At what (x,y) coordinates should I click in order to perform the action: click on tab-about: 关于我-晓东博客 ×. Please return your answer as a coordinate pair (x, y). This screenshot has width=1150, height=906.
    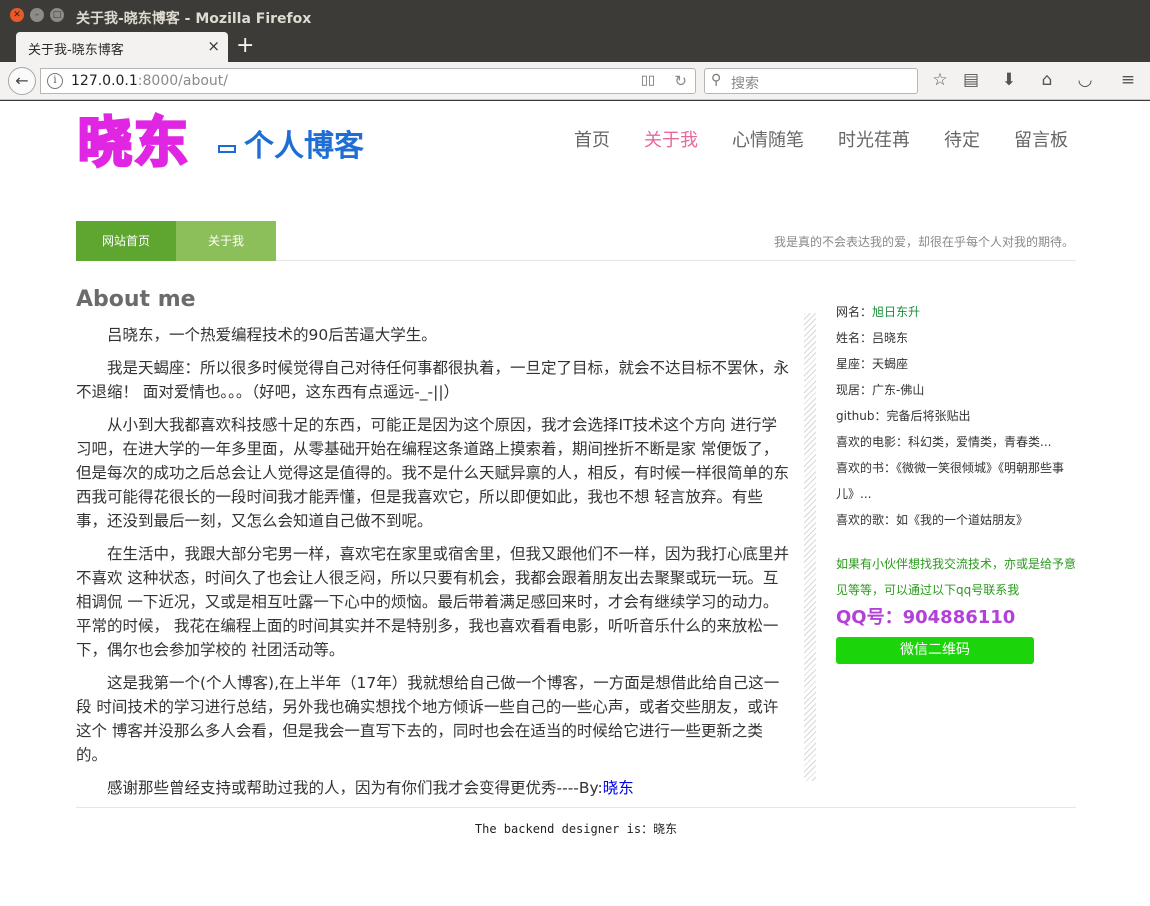
    Looking at the image, I should click on (122, 47).